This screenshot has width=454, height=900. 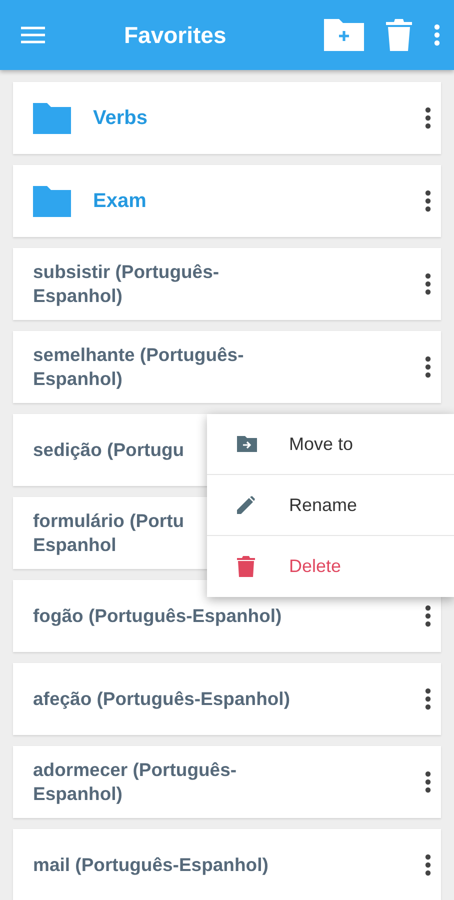 I want to click on folder-name: Verbs, so click(x=120, y=118).